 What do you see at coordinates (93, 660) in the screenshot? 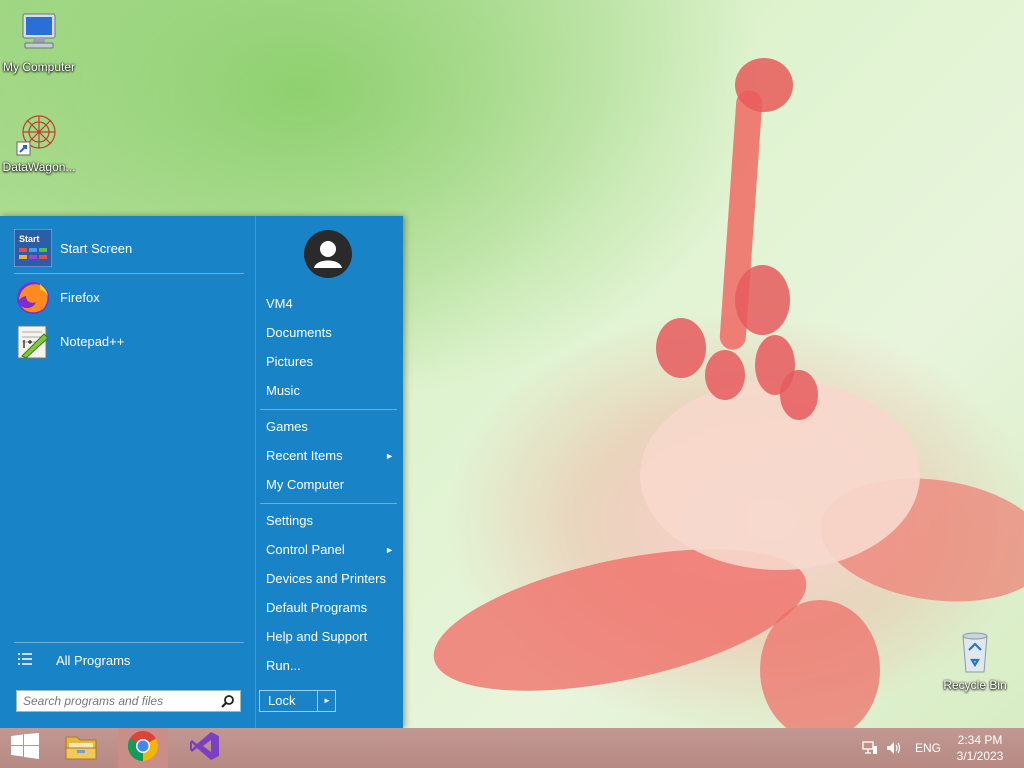
I see `all-programs-label: All Programs` at bounding box center [93, 660].